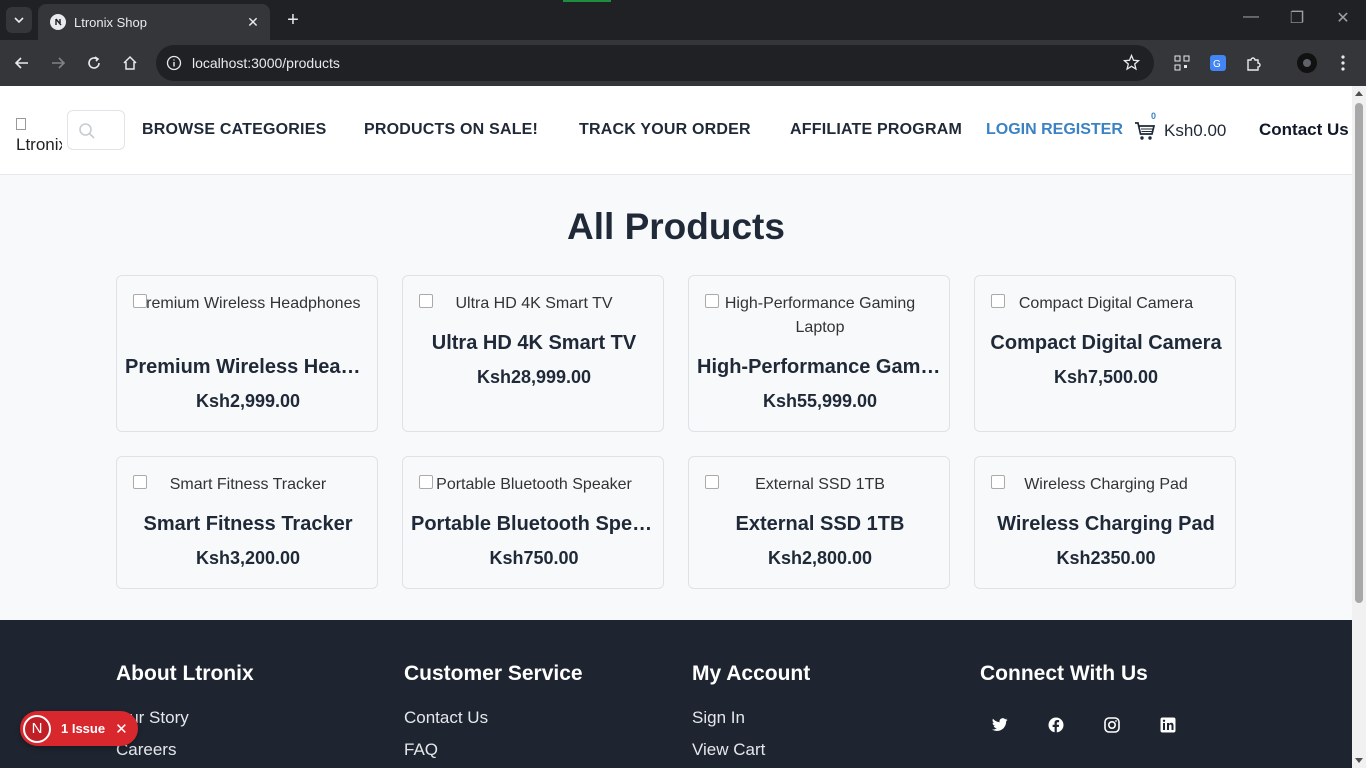 This screenshot has width=1366, height=768. I want to click on browser-tab: Ltronix Shop ✕, so click(154, 22).